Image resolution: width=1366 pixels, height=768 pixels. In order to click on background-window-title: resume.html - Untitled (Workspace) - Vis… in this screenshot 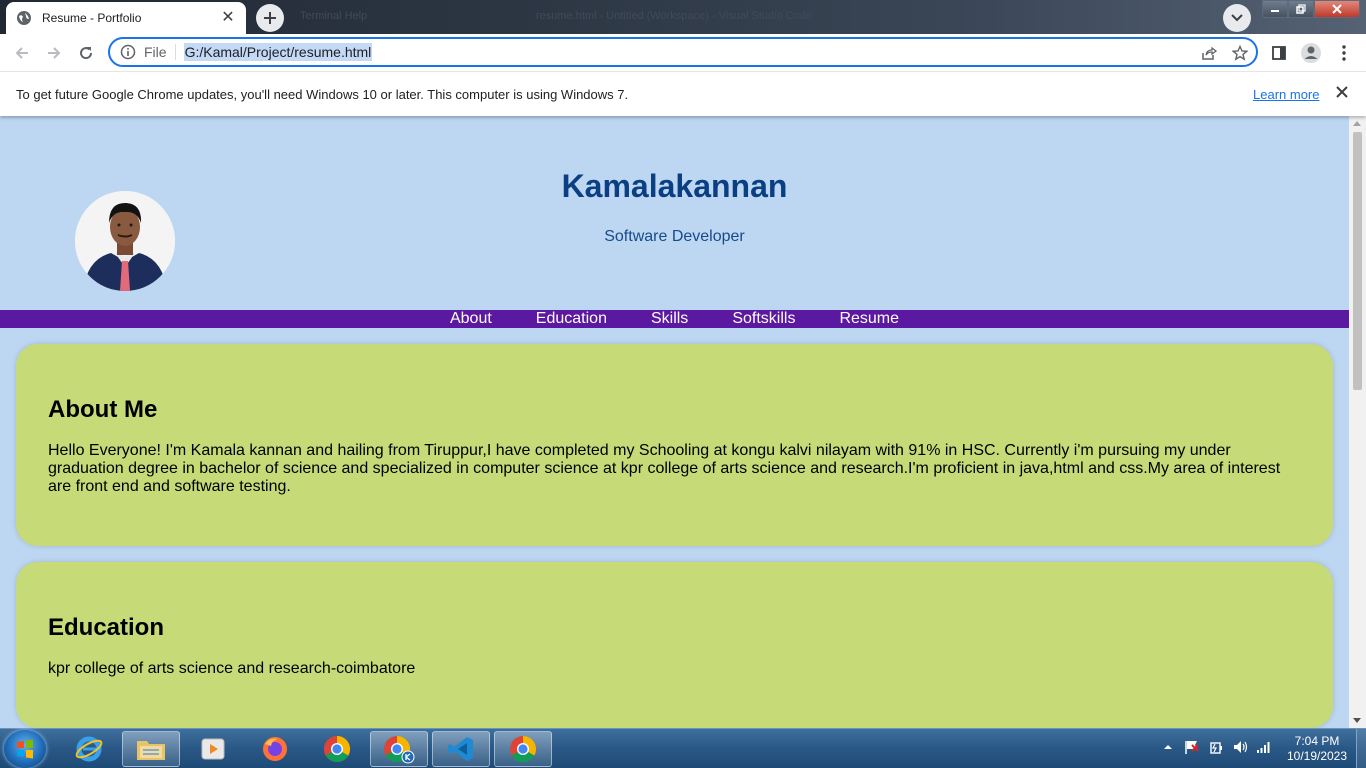, I will do `click(674, 16)`.